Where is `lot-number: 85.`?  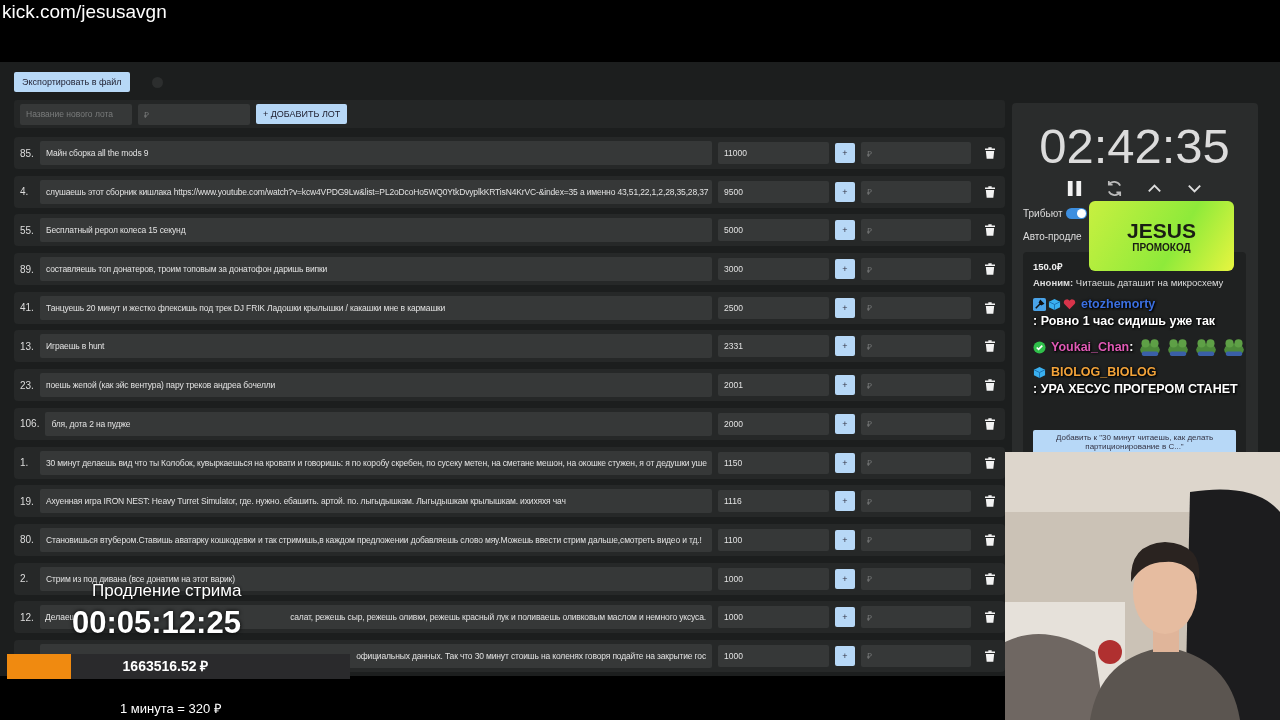
lot-number: 85. is located at coordinates (27, 153).